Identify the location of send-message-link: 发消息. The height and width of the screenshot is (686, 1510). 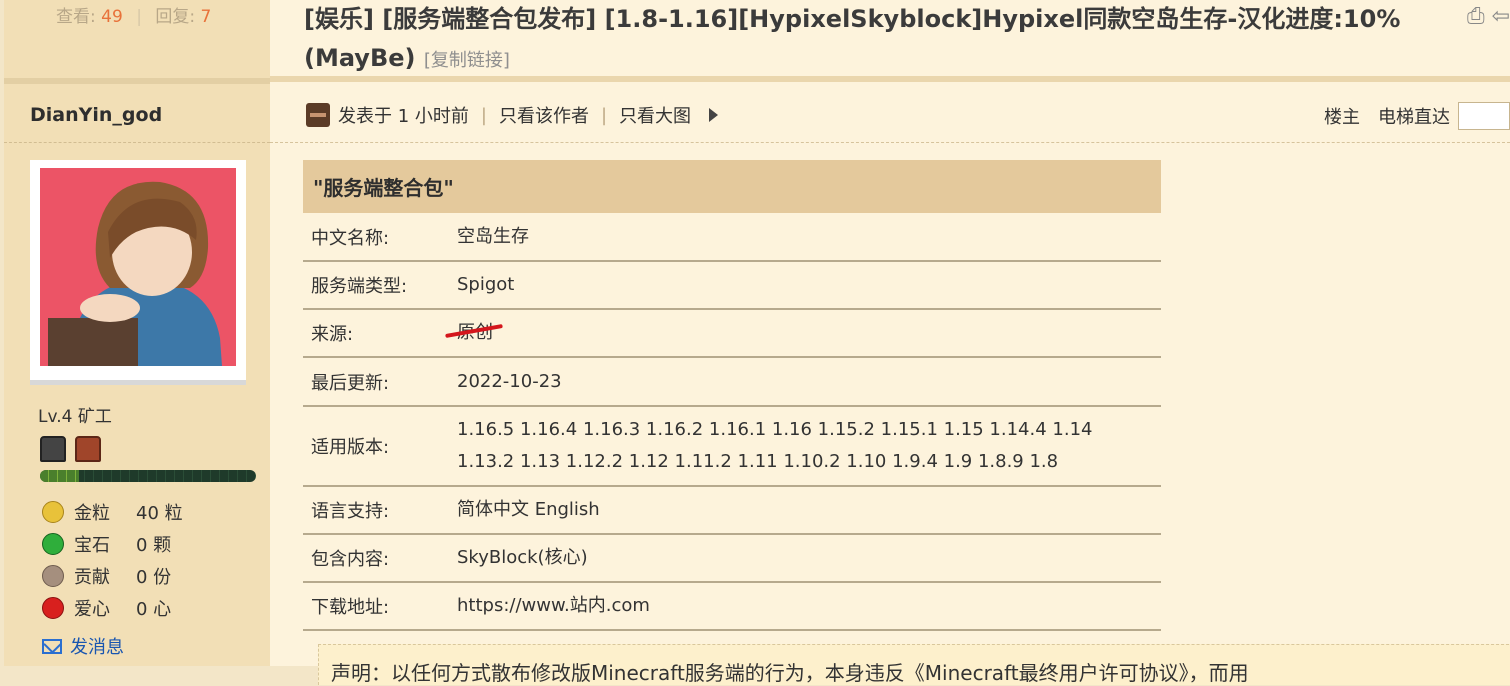
(83, 646).